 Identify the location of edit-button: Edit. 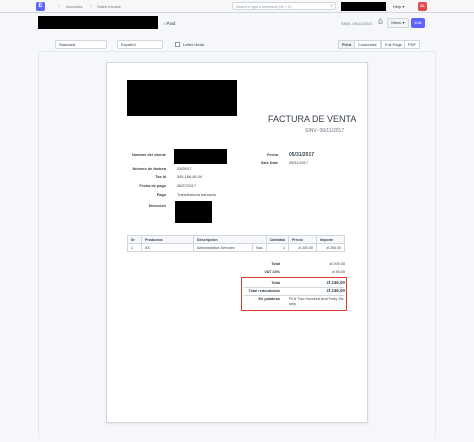
(418, 23).